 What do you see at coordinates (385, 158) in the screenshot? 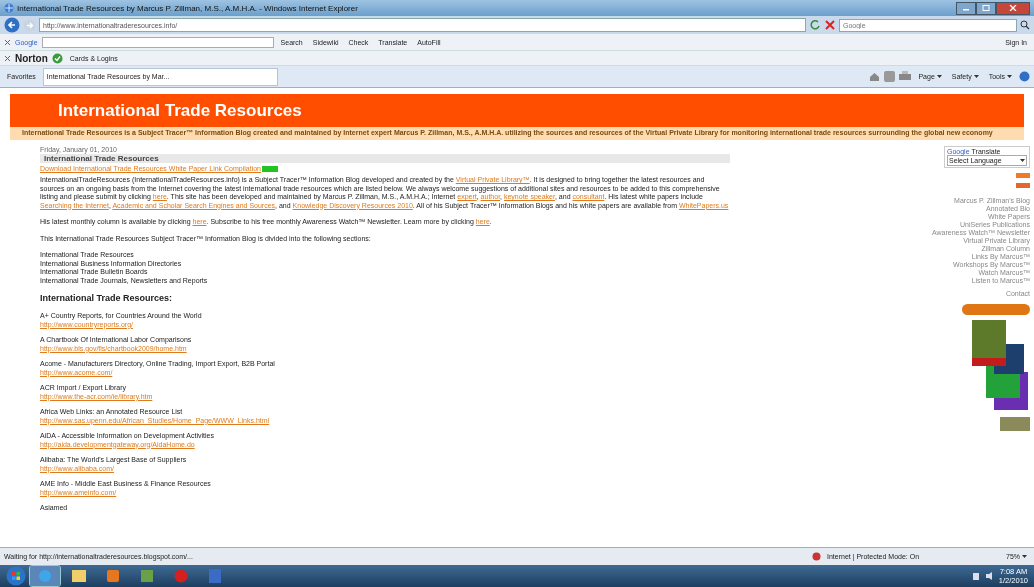
I see `post-title: International Trade Resources` at bounding box center [385, 158].